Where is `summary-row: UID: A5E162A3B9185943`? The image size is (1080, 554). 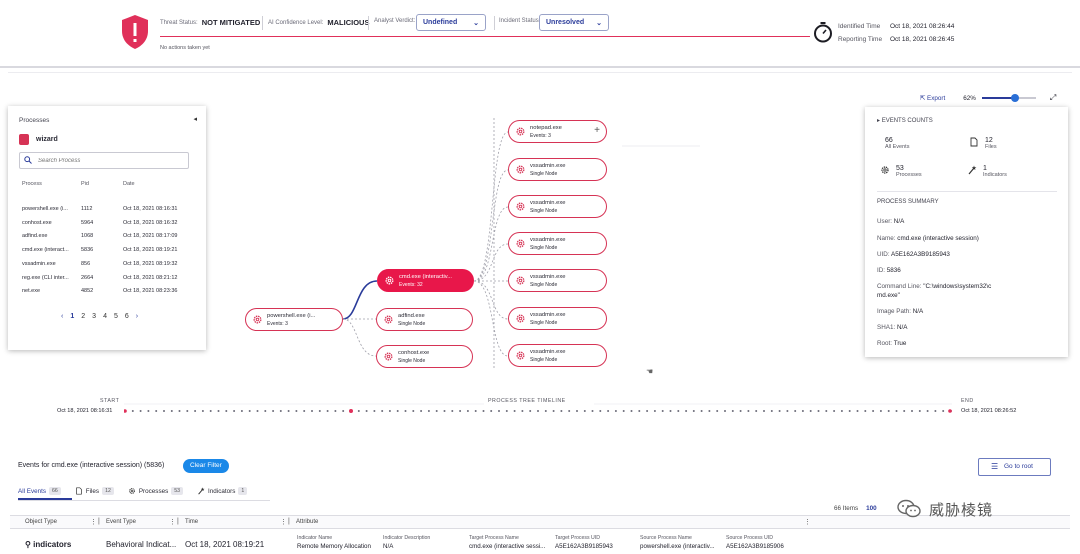 summary-row: UID: A5E162A3B9185943 is located at coordinates (913, 254).